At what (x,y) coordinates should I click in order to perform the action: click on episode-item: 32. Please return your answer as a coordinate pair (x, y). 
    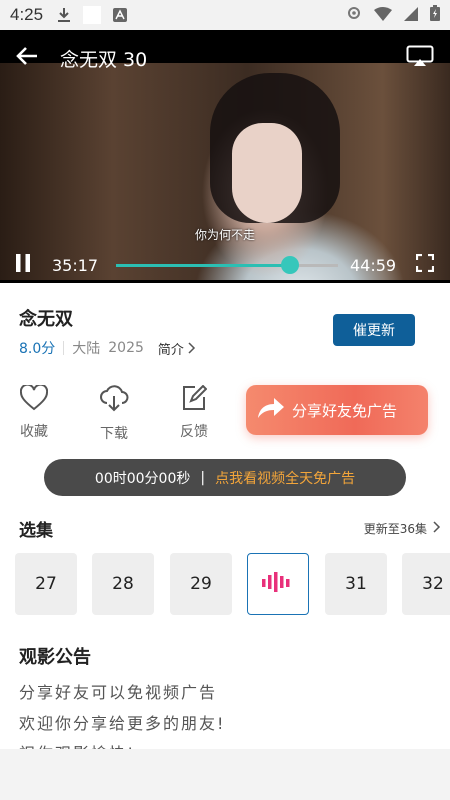
    Looking at the image, I should click on (426, 584).